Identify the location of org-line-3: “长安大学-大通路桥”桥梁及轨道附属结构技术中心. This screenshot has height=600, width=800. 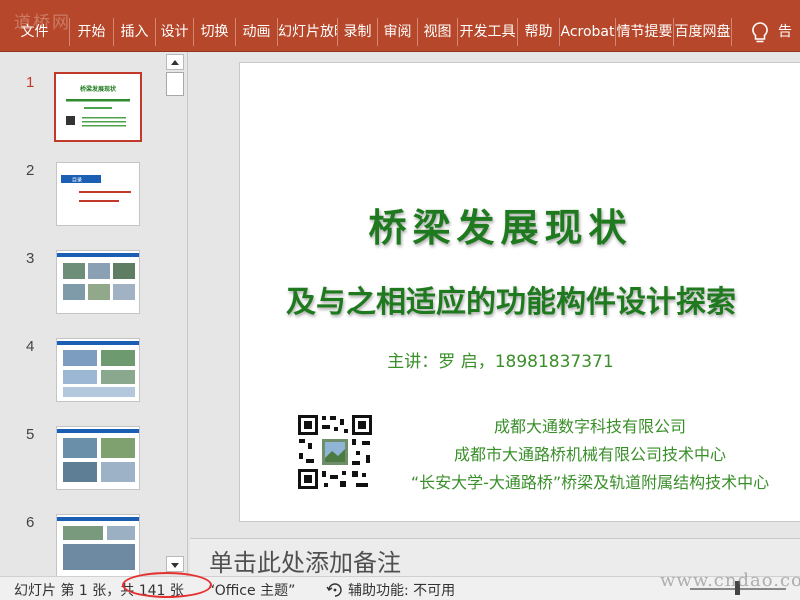
(590, 481).